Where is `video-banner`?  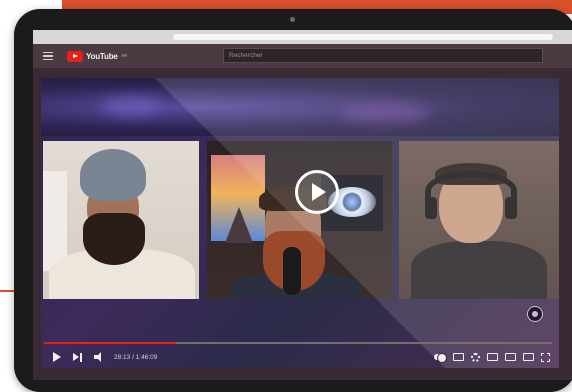 video-banner is located at coordinates (300, 107).